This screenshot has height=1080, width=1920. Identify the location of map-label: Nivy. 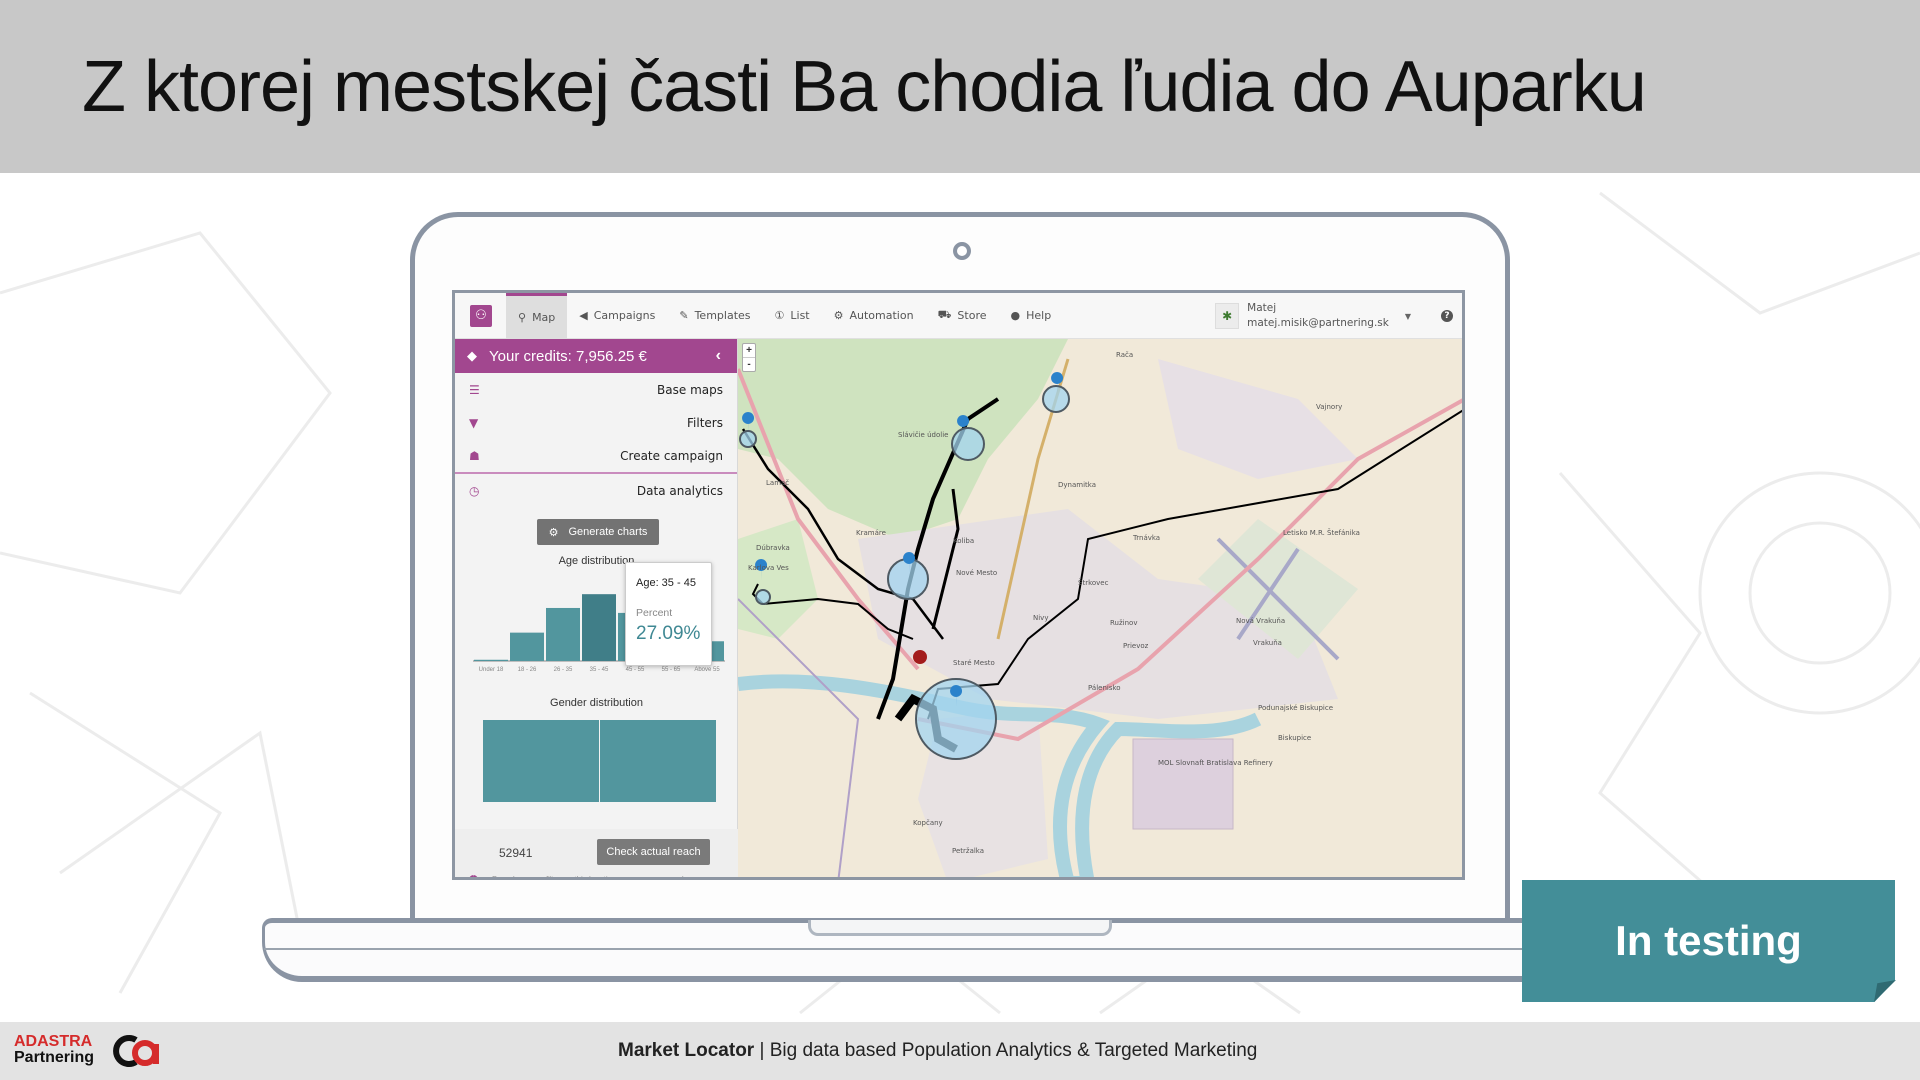
(1041, 618).